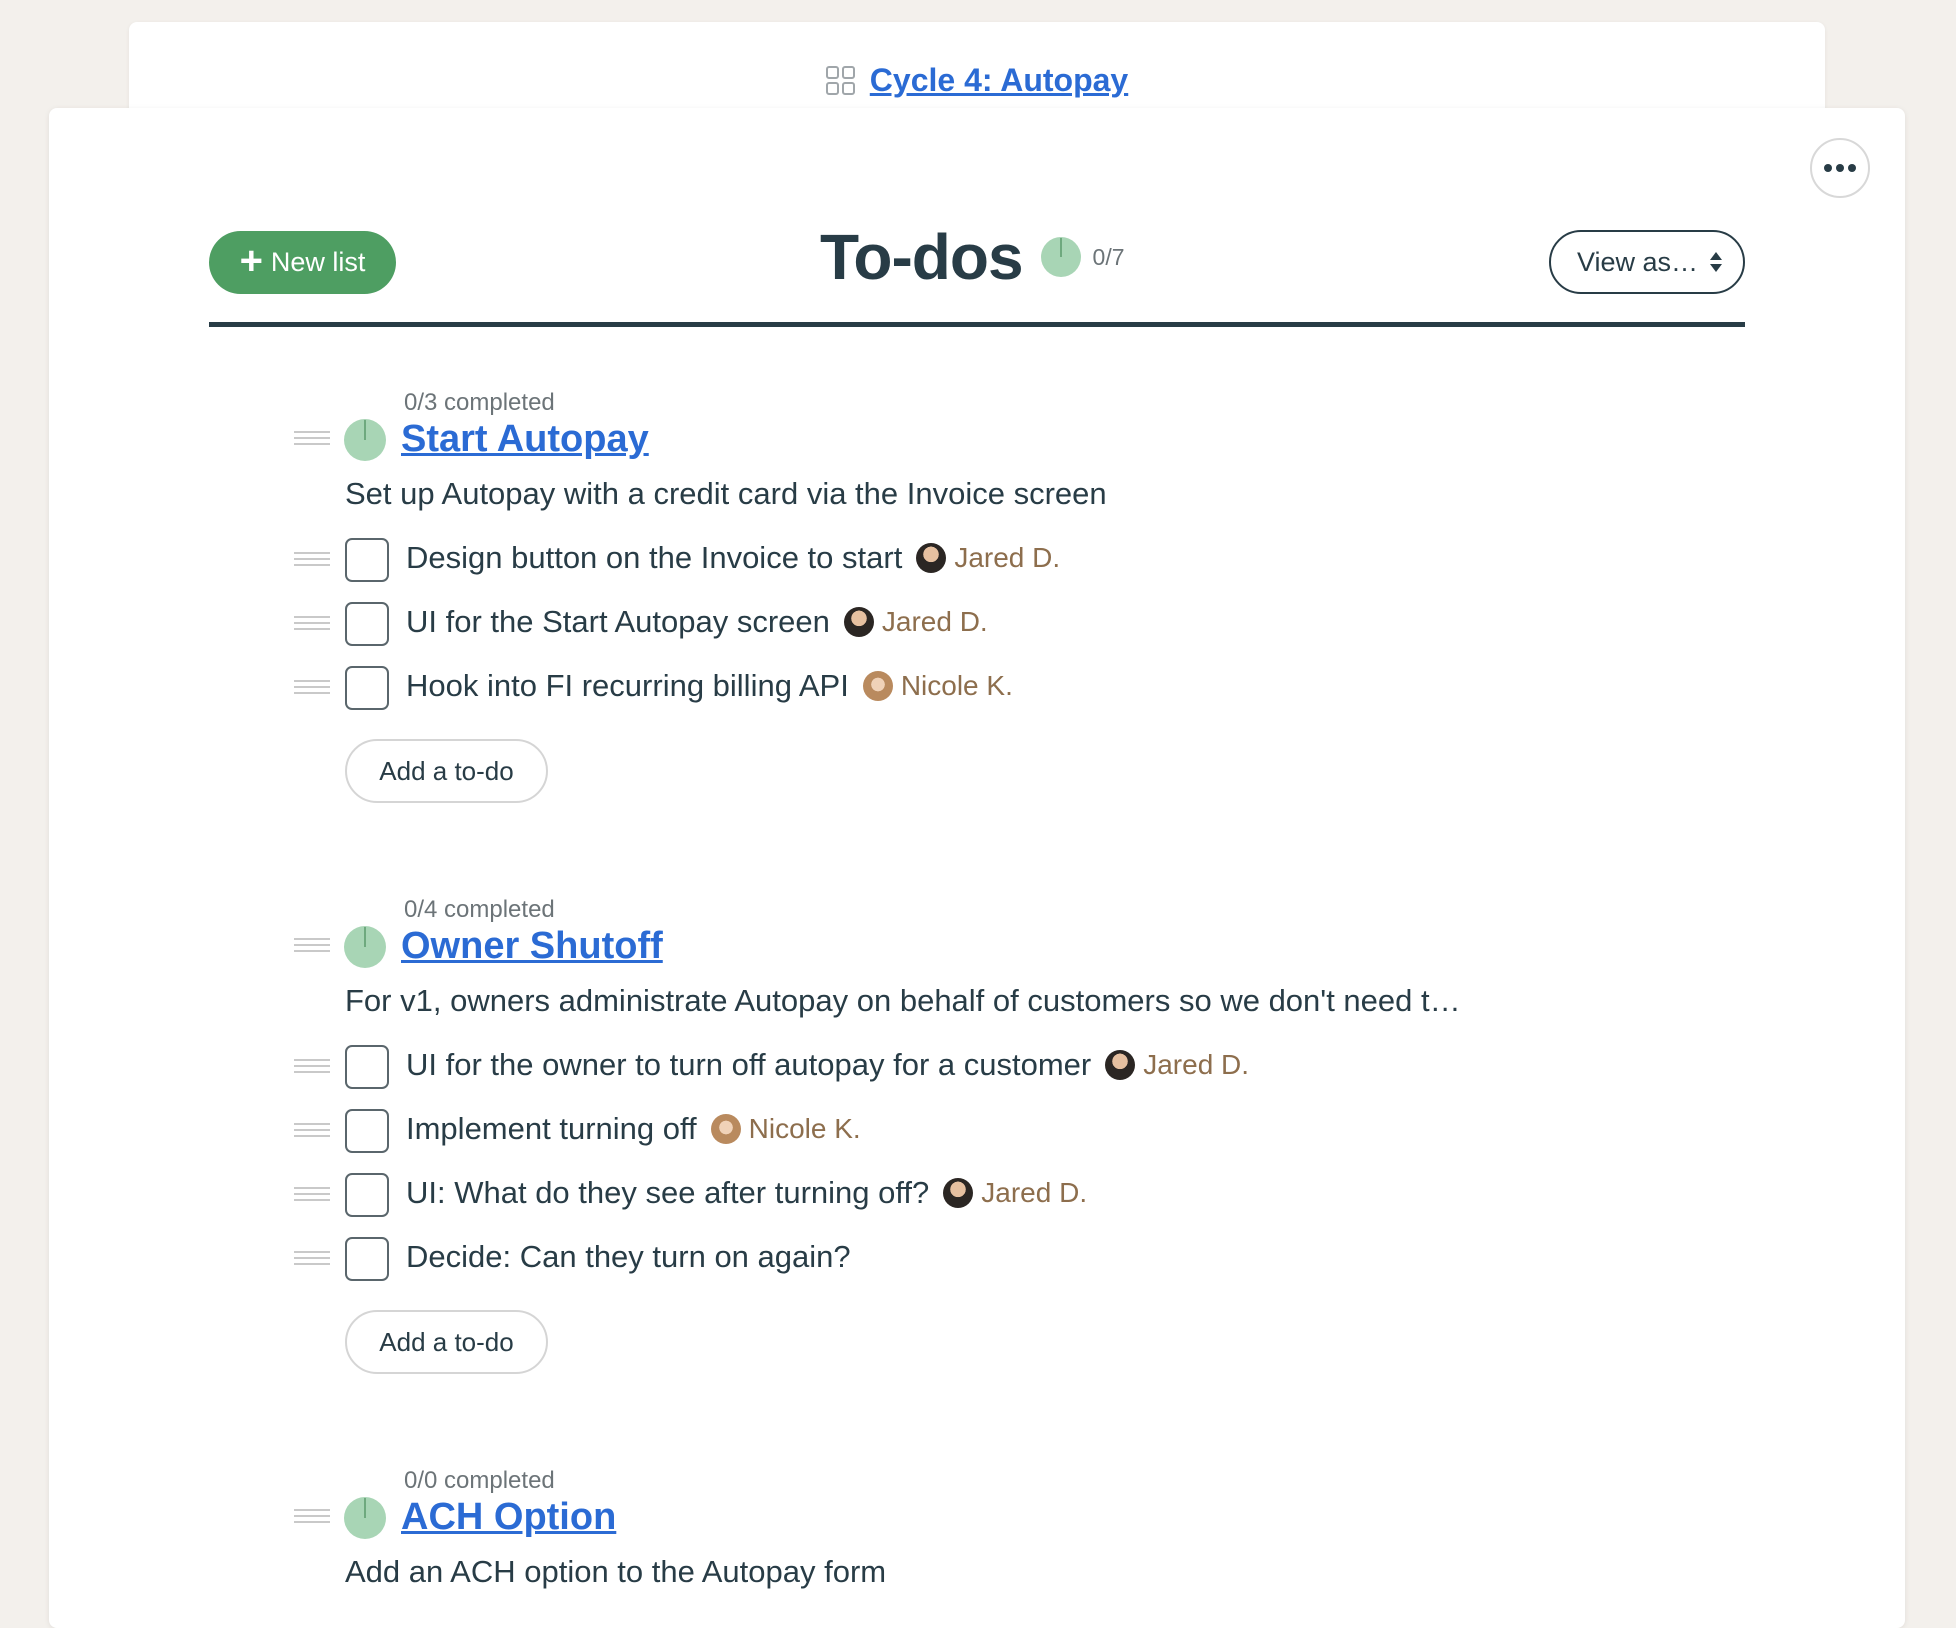 This screenshot has height=1628, width=1956. What do you see at coordinates (922, 257) in the screenshot?
I see `page-title: To-dos` at bounding box center [922, 257].